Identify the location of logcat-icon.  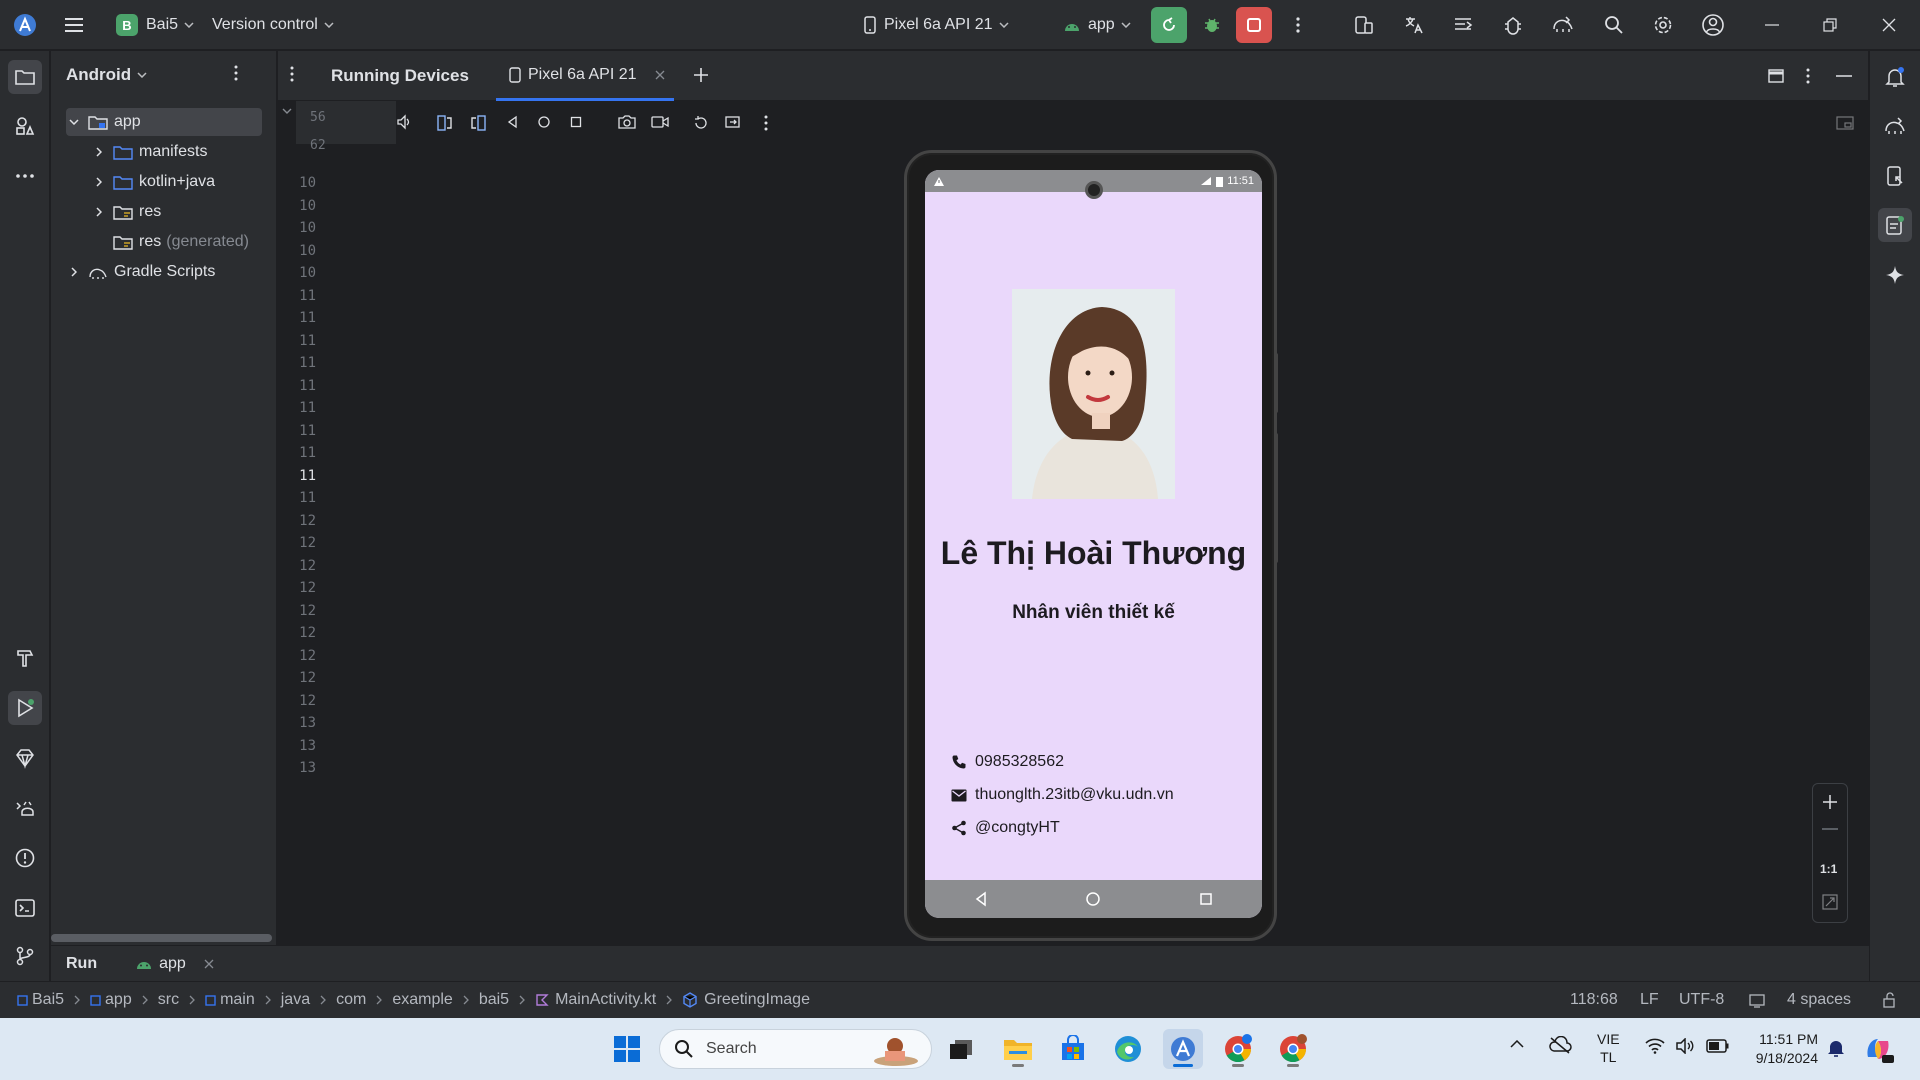
(25, 808).